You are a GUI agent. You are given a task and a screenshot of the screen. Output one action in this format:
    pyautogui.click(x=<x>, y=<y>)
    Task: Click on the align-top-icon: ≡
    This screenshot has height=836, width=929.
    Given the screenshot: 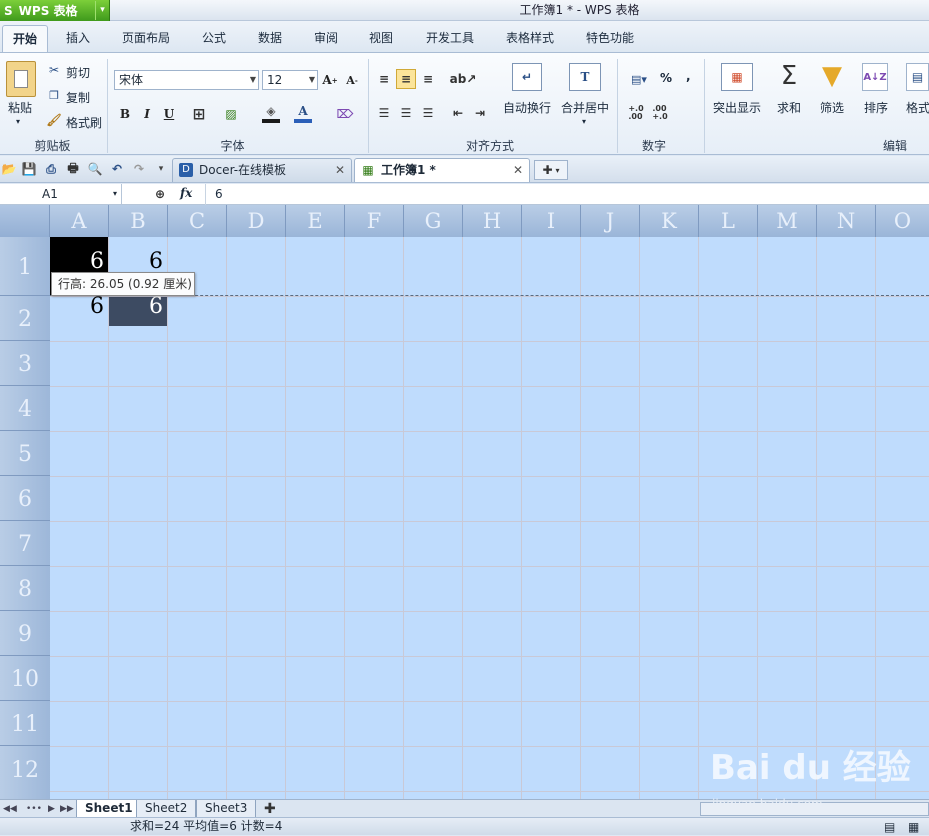 What is the action you would take?
    pyautogui.click(x=384, y=79)
    